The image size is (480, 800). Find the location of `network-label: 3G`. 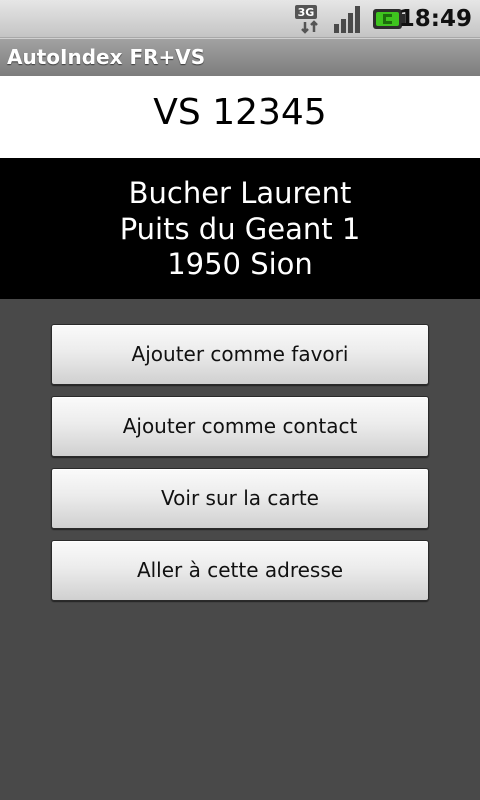

network-label: 3G is located at coordinates (306, 12).